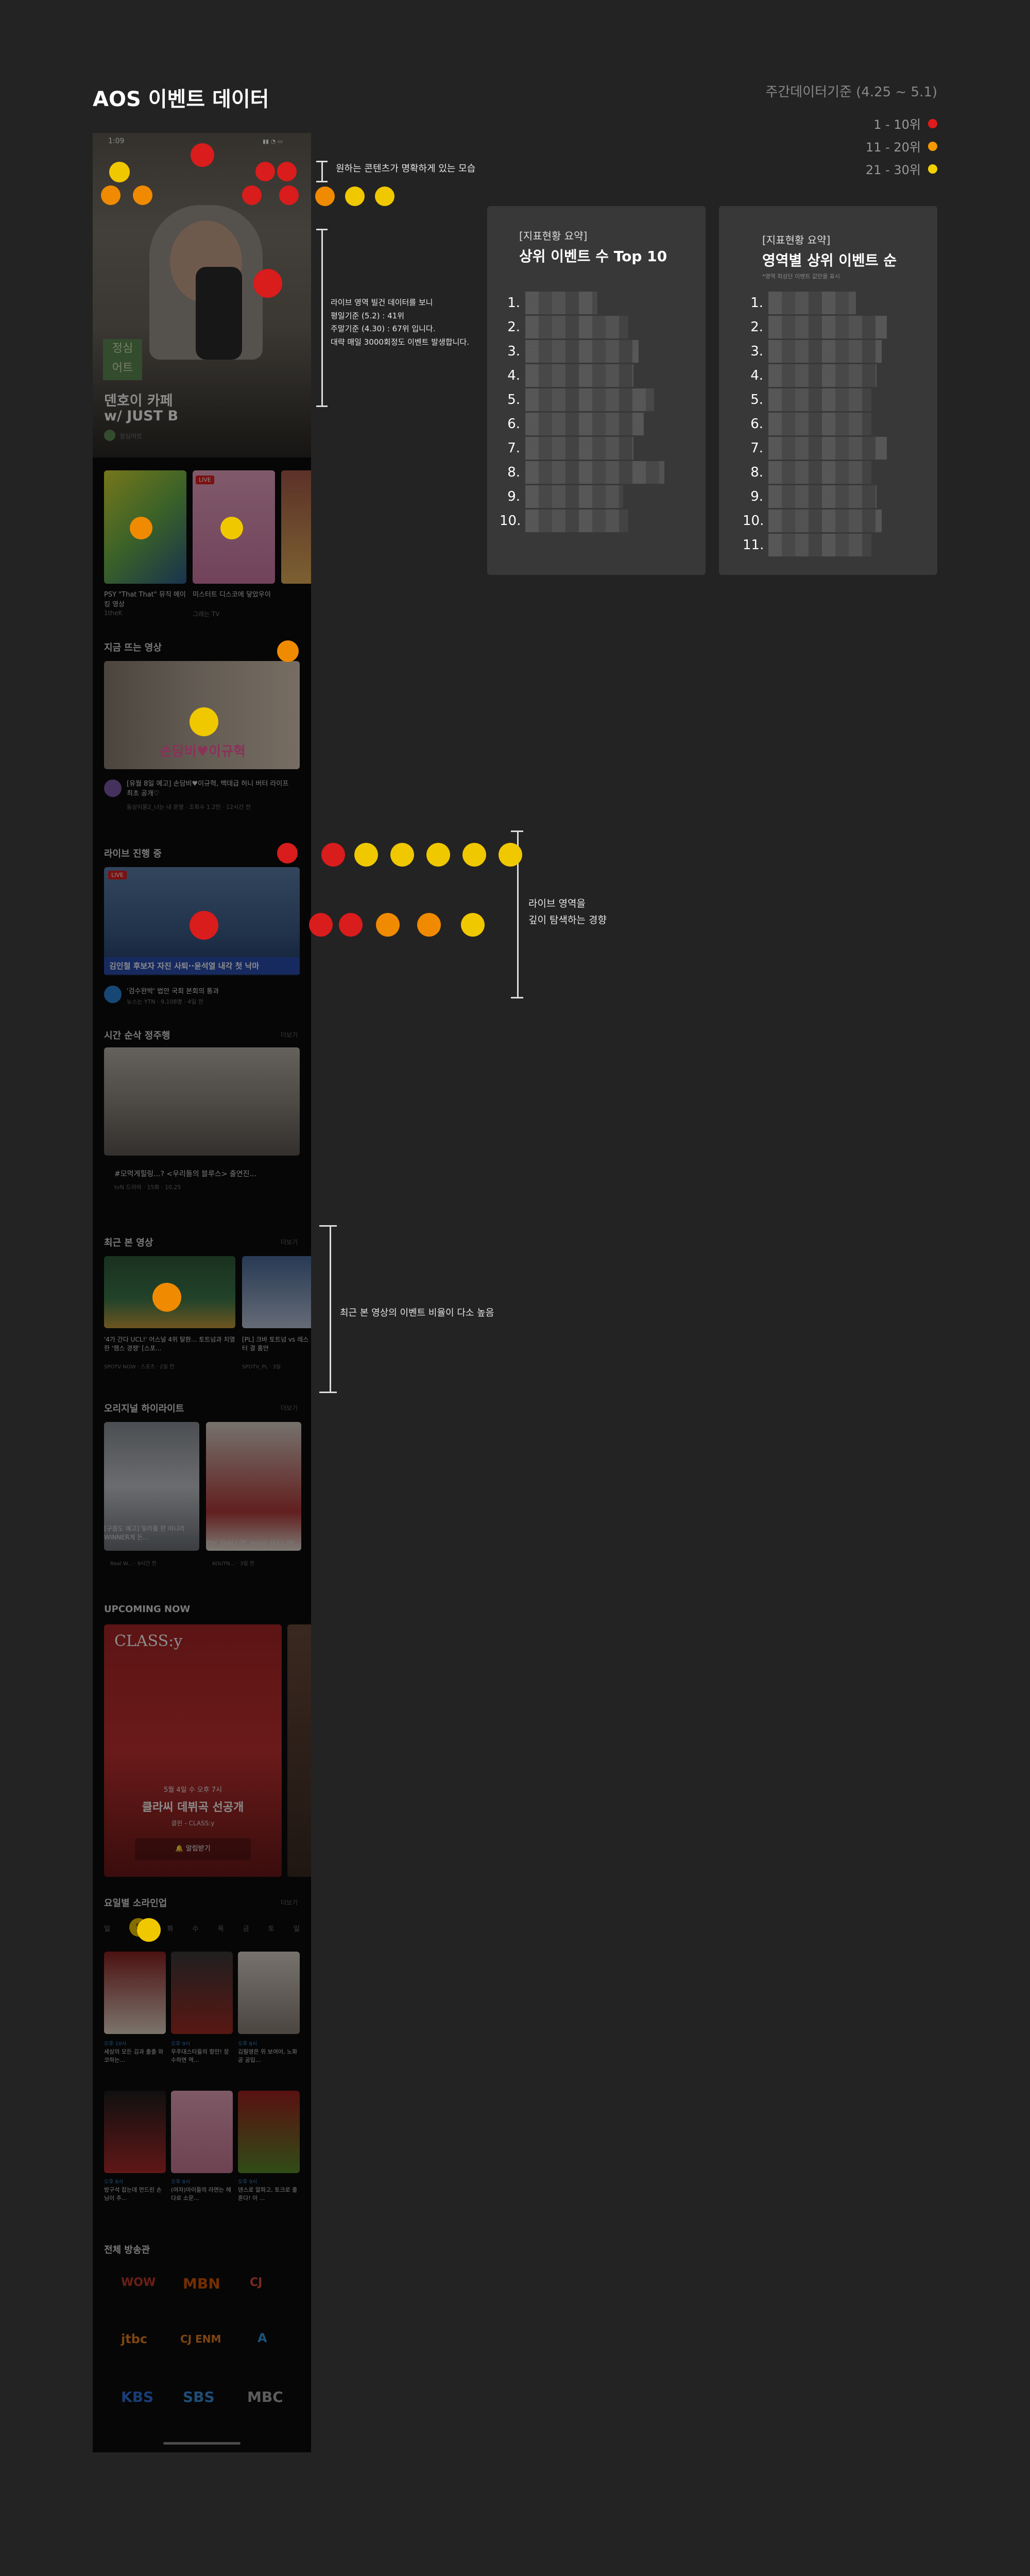 This screenshot has width=1030, height=2576. I want to click on thumb-realtime, so click(202, 1101).